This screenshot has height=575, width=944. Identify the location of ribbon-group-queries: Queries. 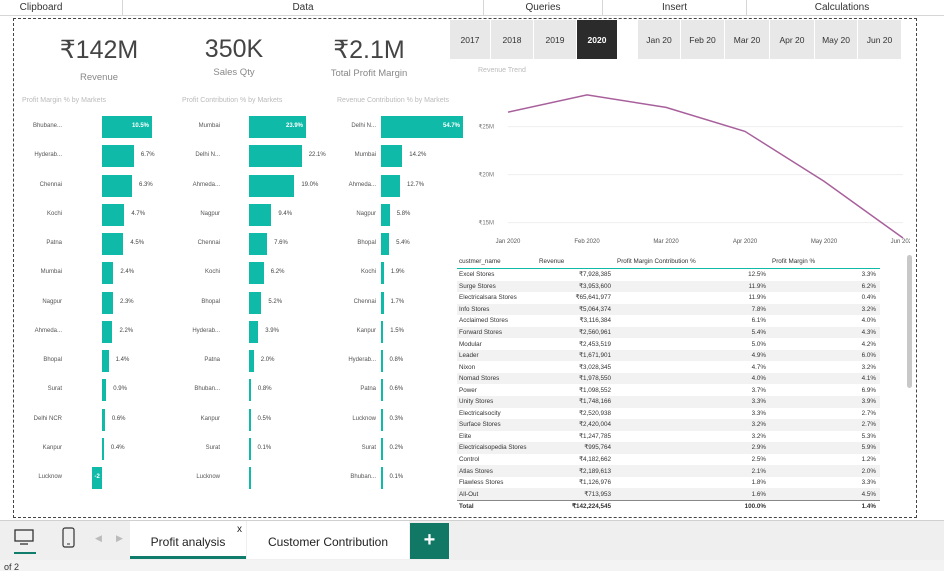
(543, 7).